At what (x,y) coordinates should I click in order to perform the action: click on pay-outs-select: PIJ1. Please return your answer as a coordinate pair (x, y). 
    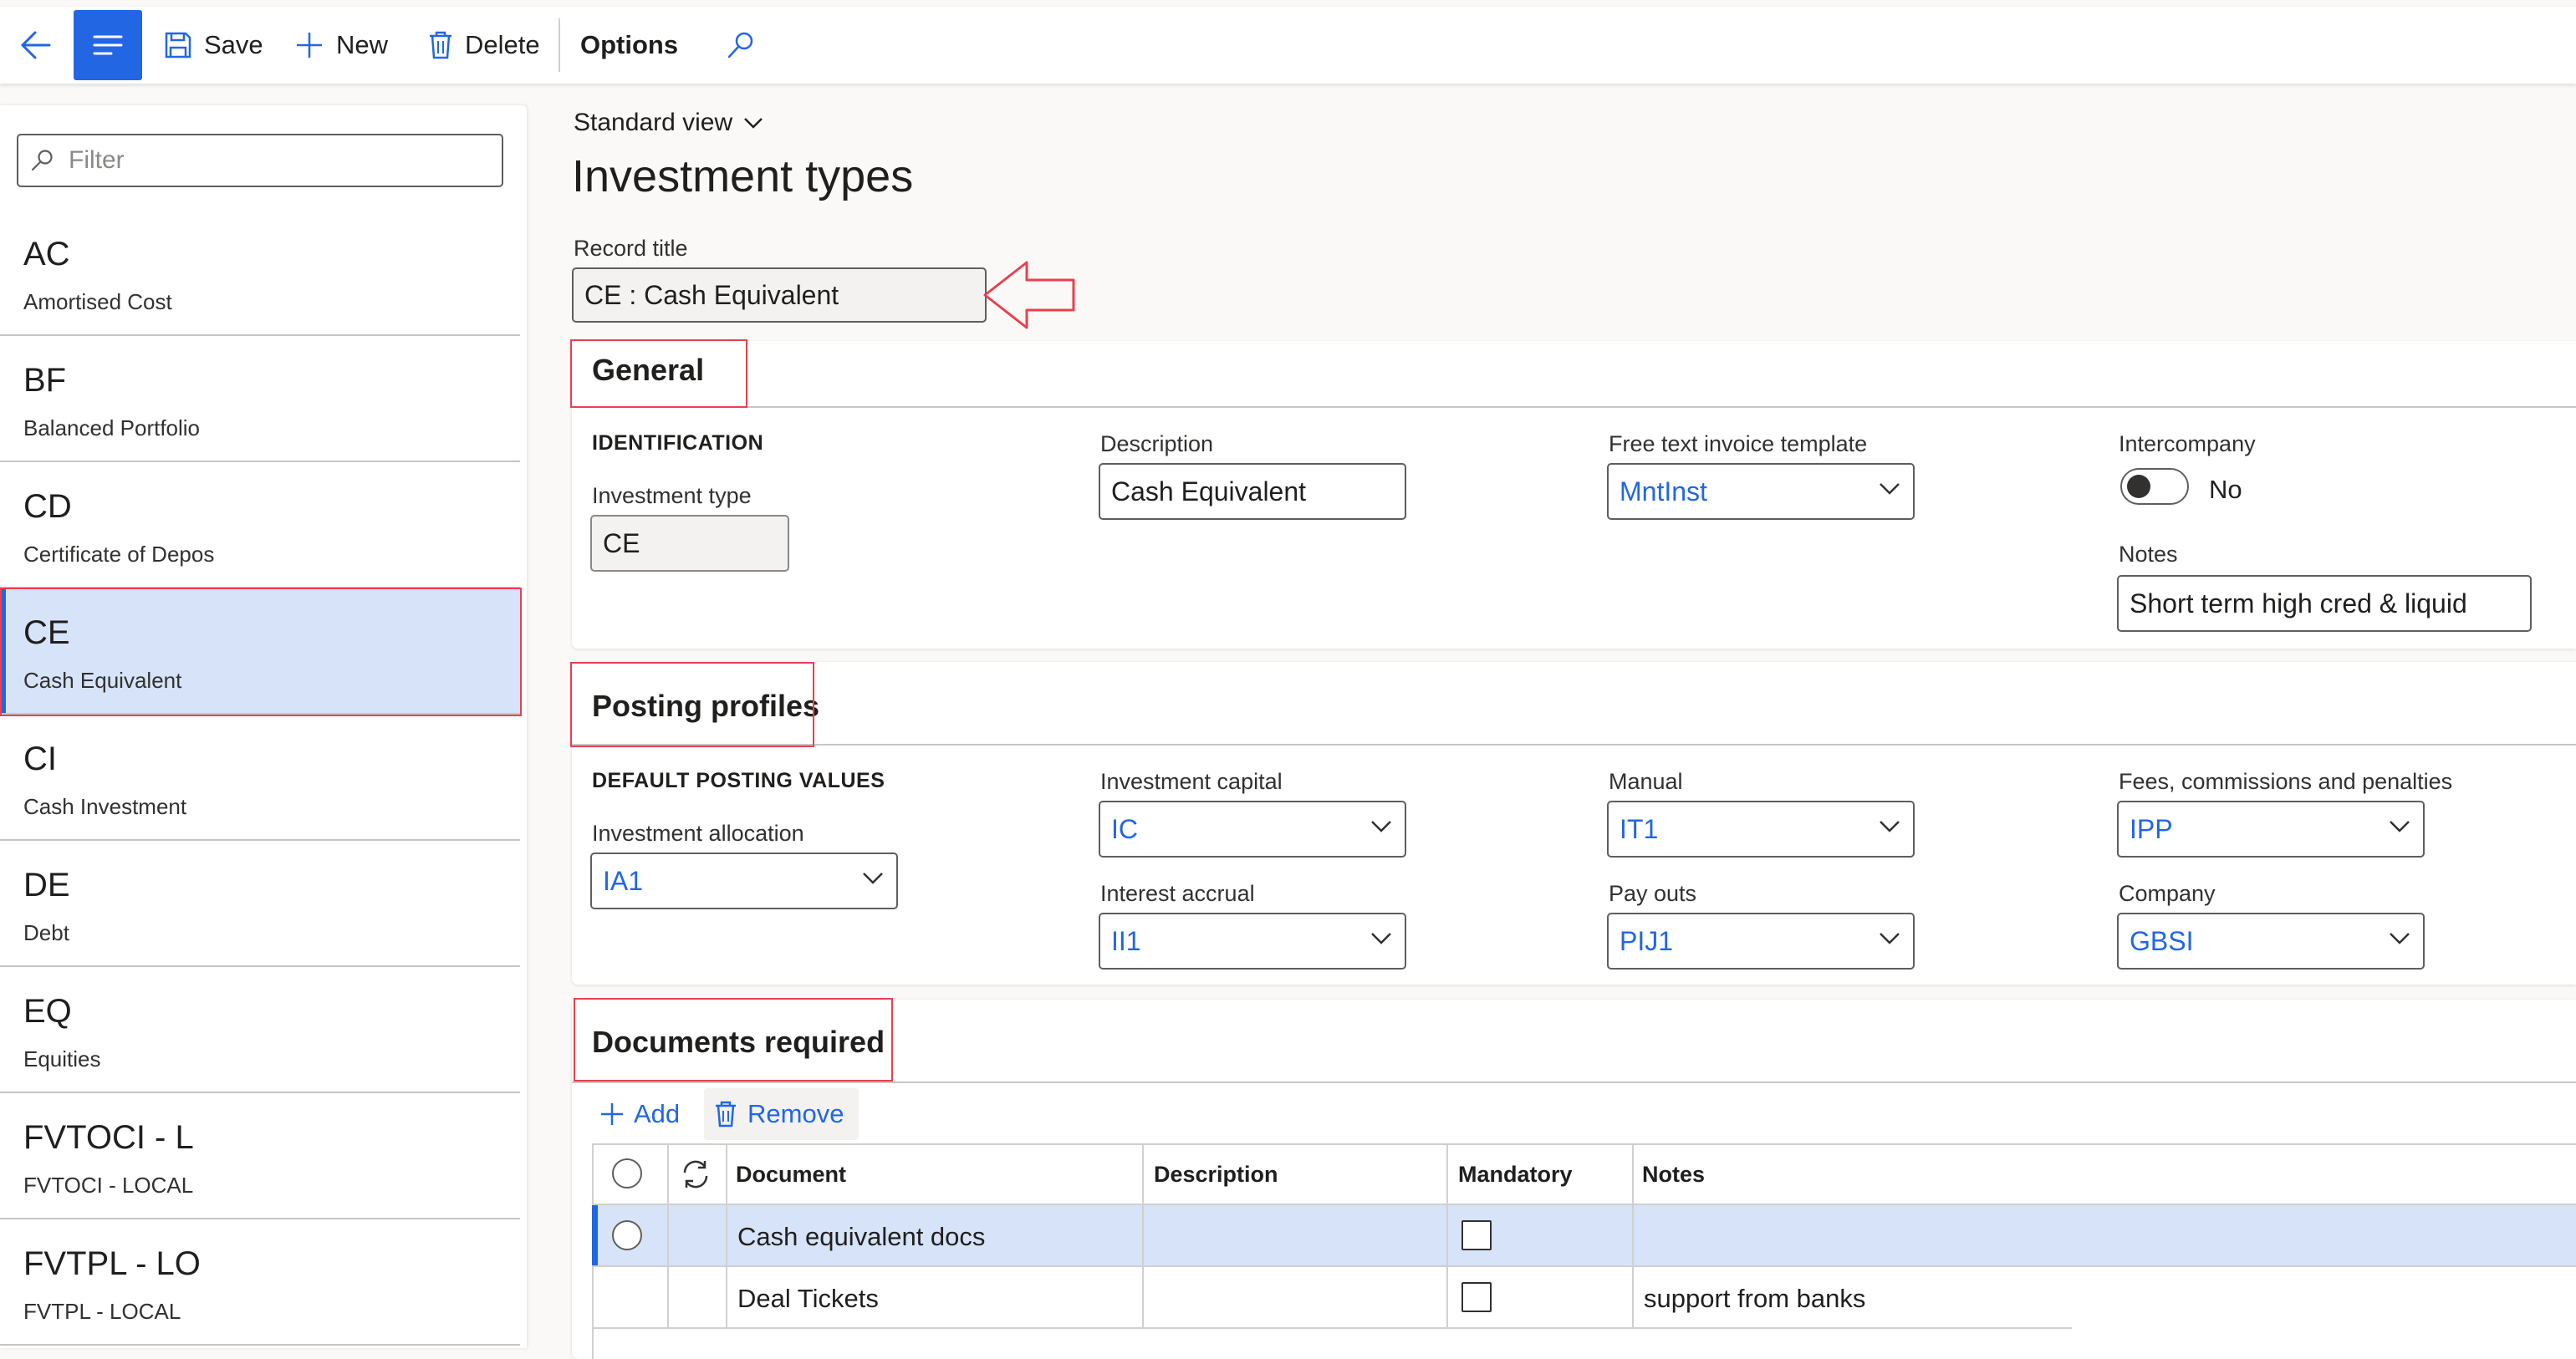
    Looking at the image, I should click on (1761, 941).